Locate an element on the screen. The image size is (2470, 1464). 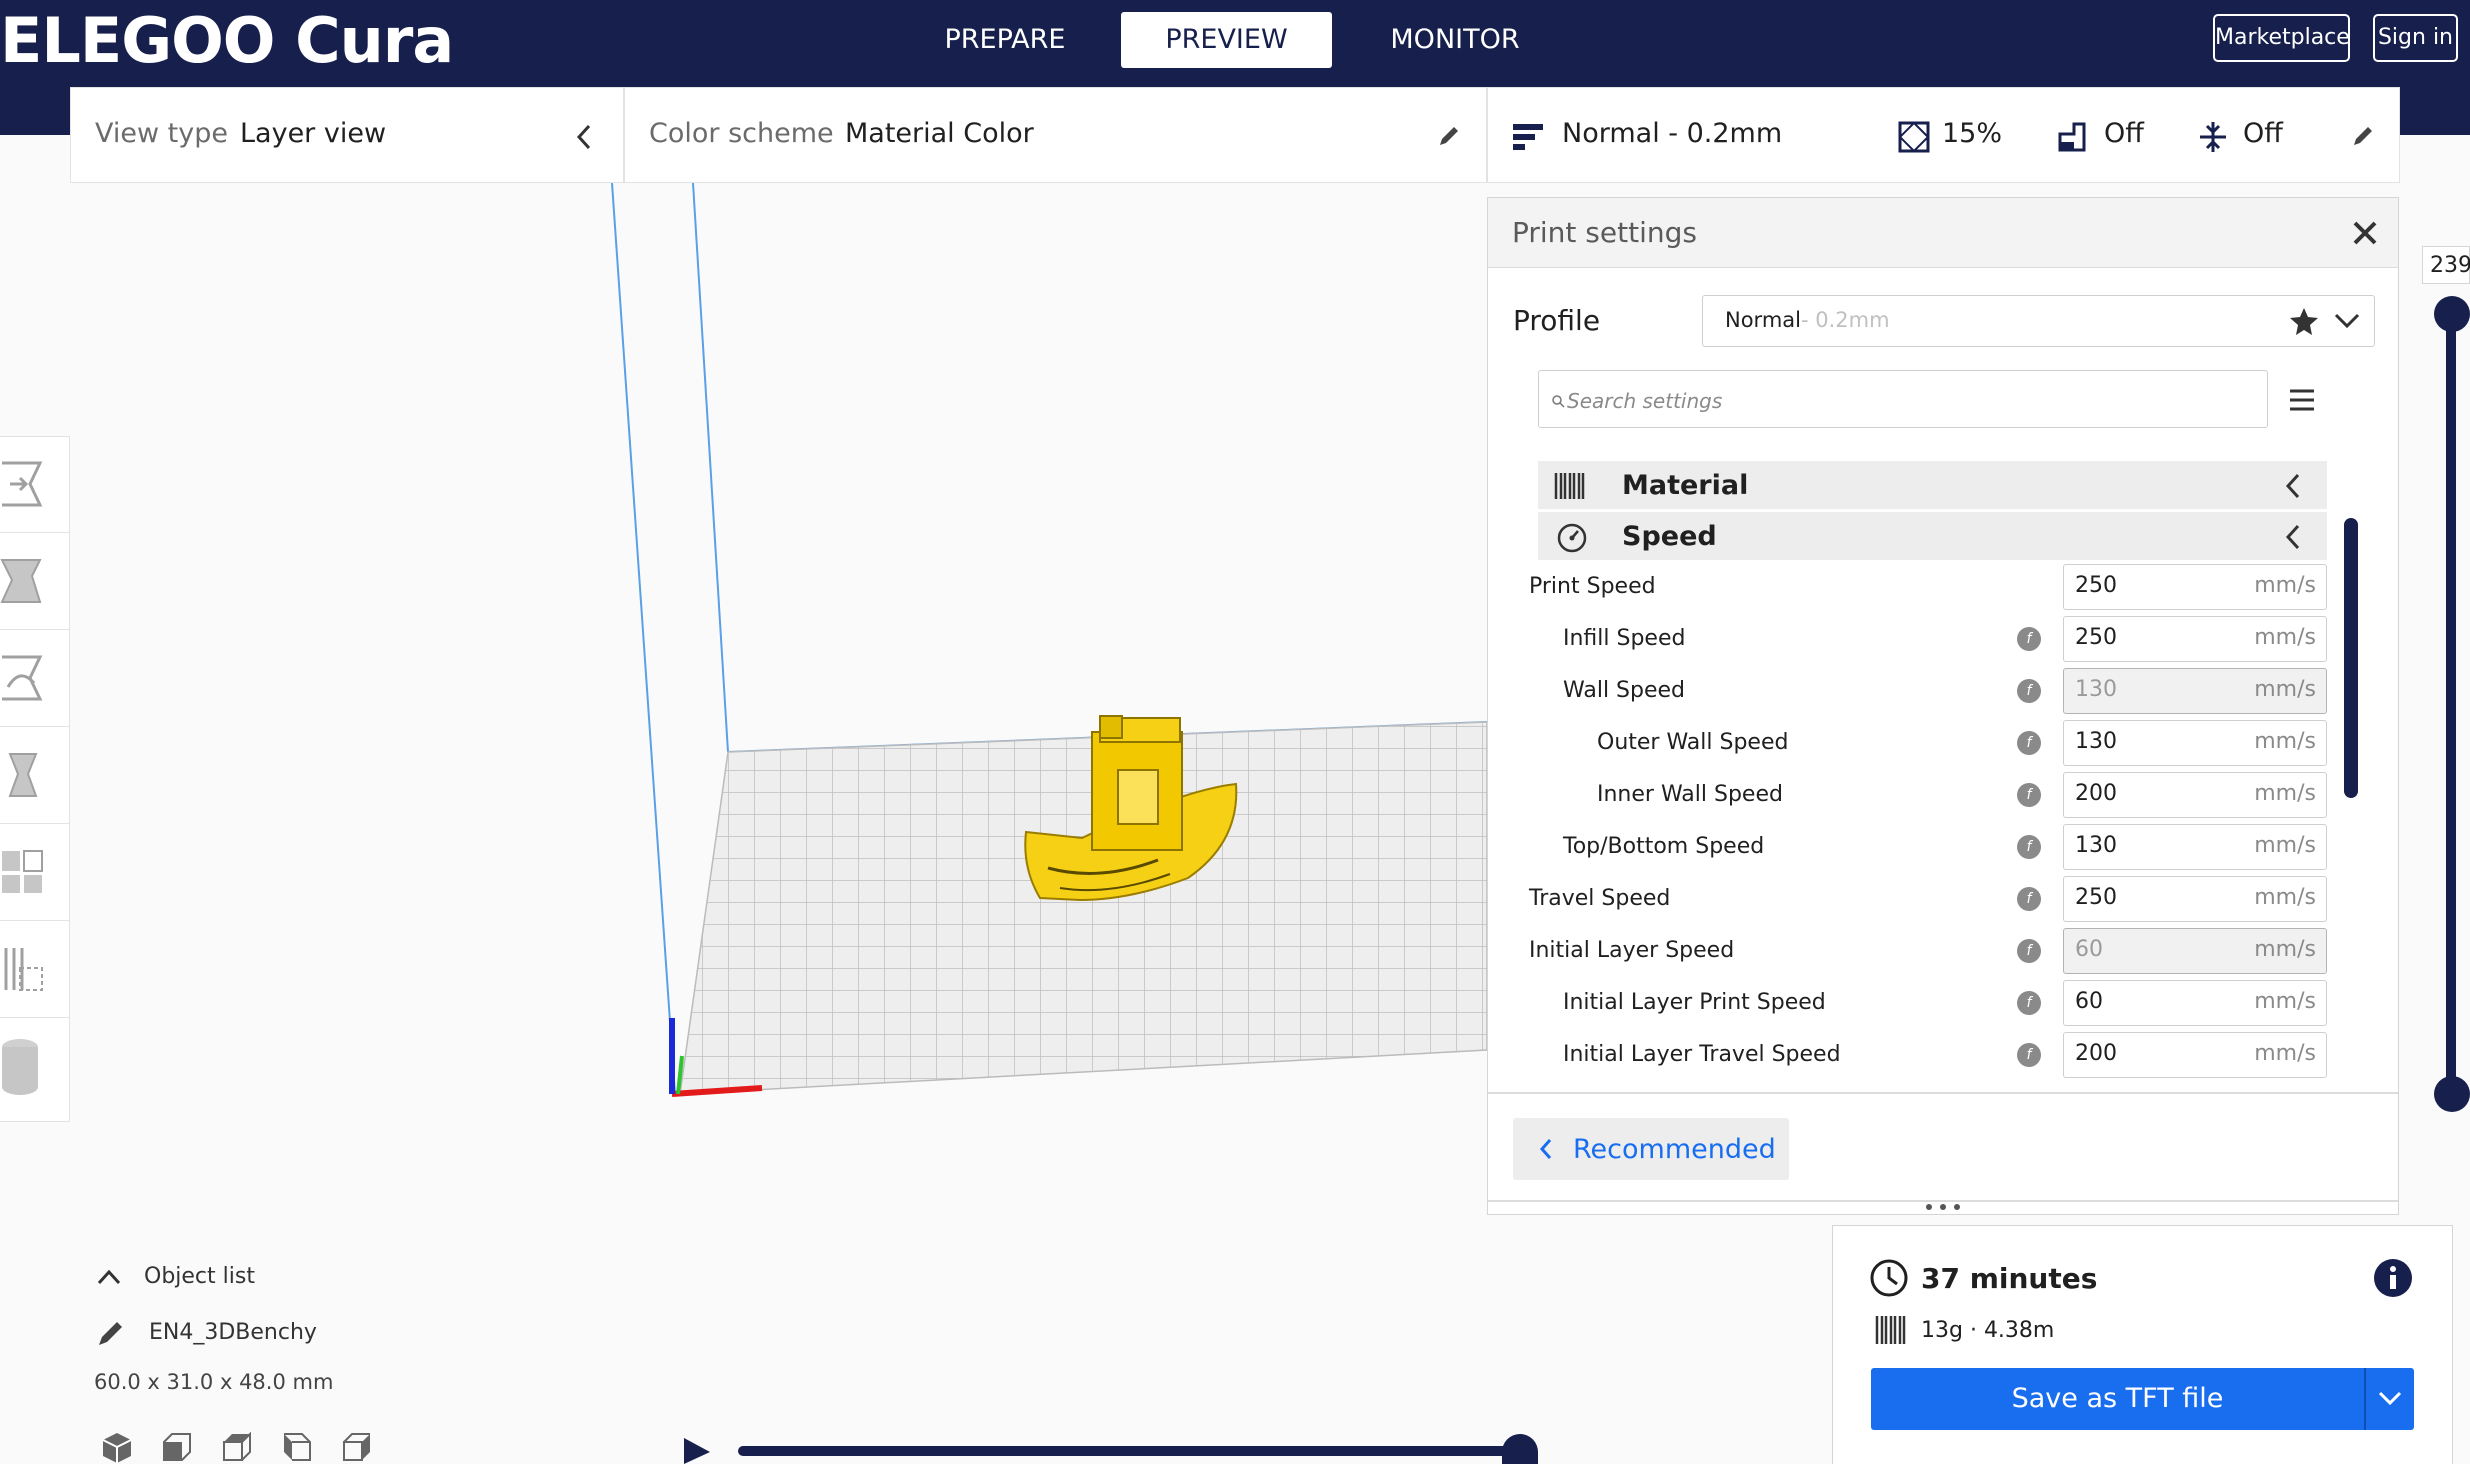
chevron-up-icon is located at coordinates (109, 1277).